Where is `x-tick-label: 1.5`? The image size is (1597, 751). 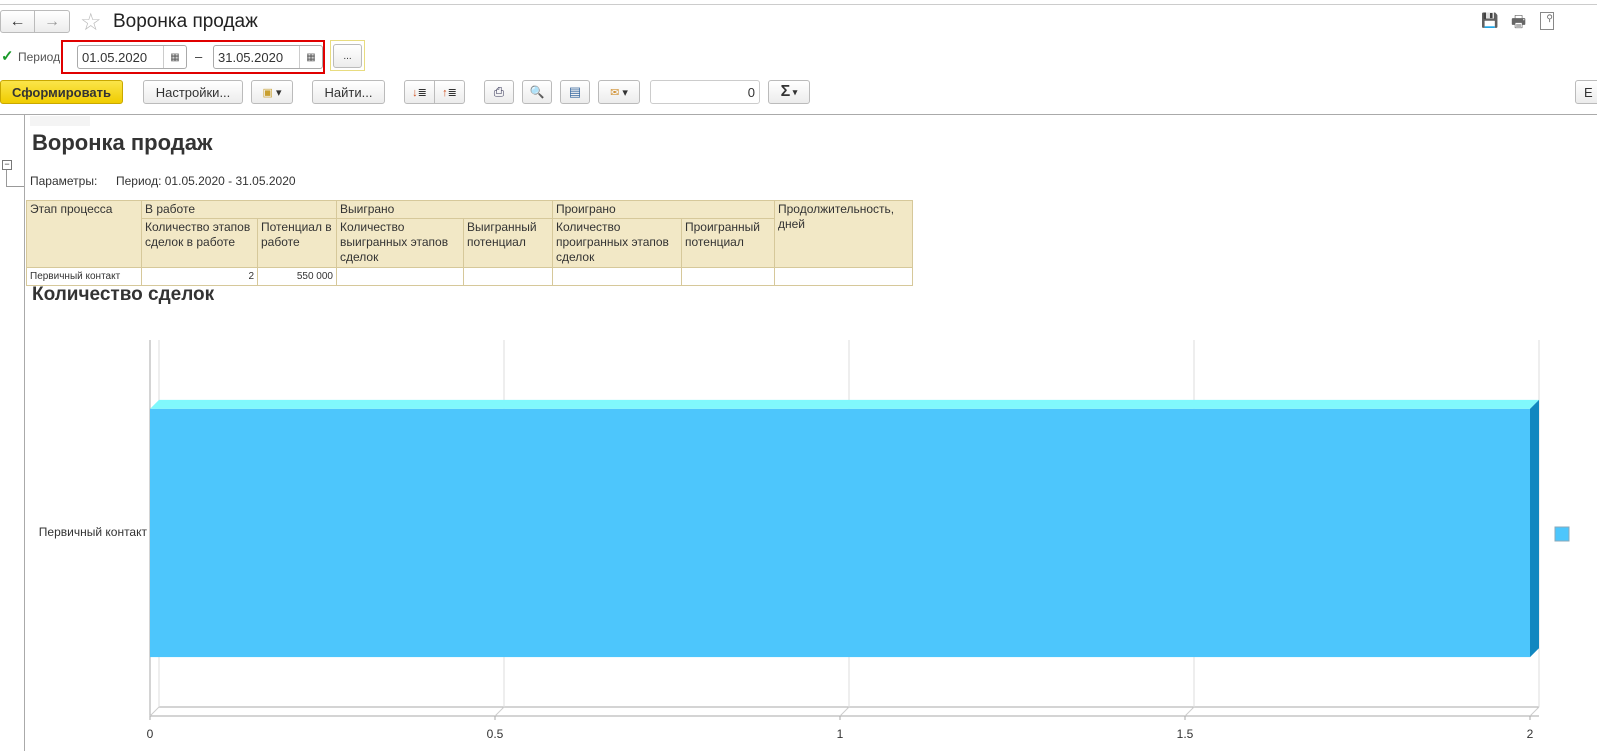
x-tick-label: 1.5 is located at coordinates (1185, 734).